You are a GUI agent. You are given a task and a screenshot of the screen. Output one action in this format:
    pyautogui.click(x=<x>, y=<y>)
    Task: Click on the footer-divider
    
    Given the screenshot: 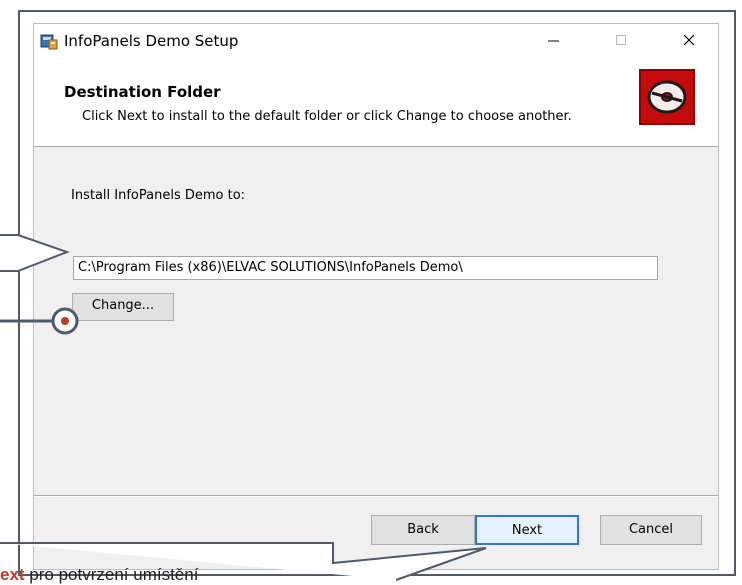 What is the action you would take?
    pyautogui.click(x=376, y=496)
    